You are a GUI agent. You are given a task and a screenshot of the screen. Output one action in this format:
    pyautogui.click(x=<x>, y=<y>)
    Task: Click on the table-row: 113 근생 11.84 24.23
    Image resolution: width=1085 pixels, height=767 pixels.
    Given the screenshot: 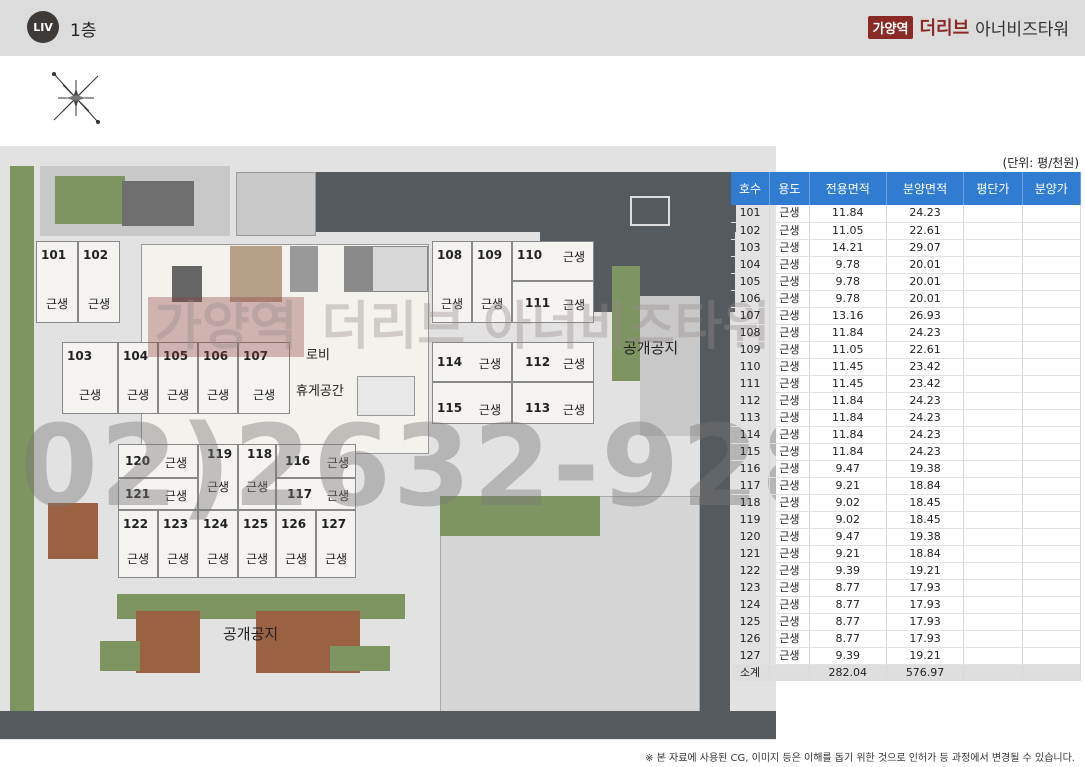 What is the action you would take?
    pyautogui.click(x=906, y=418)
    